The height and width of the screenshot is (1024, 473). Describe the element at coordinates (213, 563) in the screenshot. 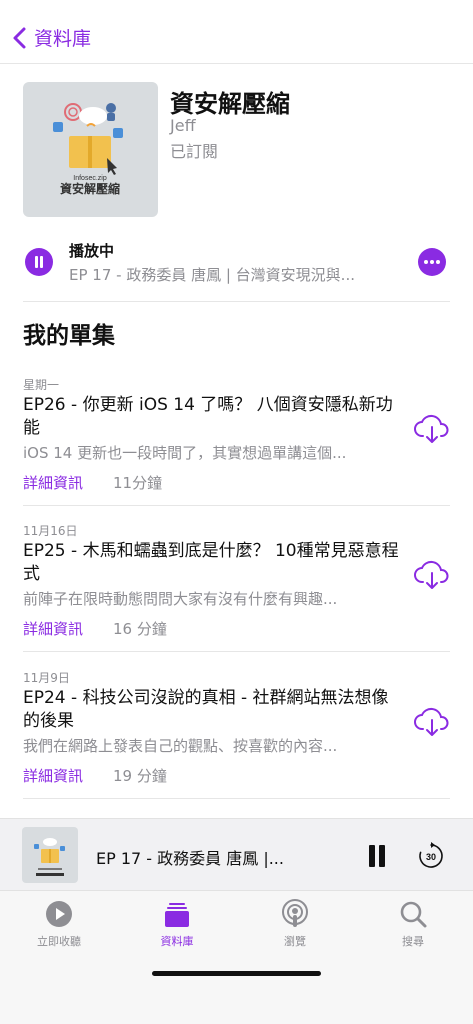

I see `episode-title: EP25 - 木馬和蠕蟲到底是什麼？ 10種常見惡意程式` at that location.